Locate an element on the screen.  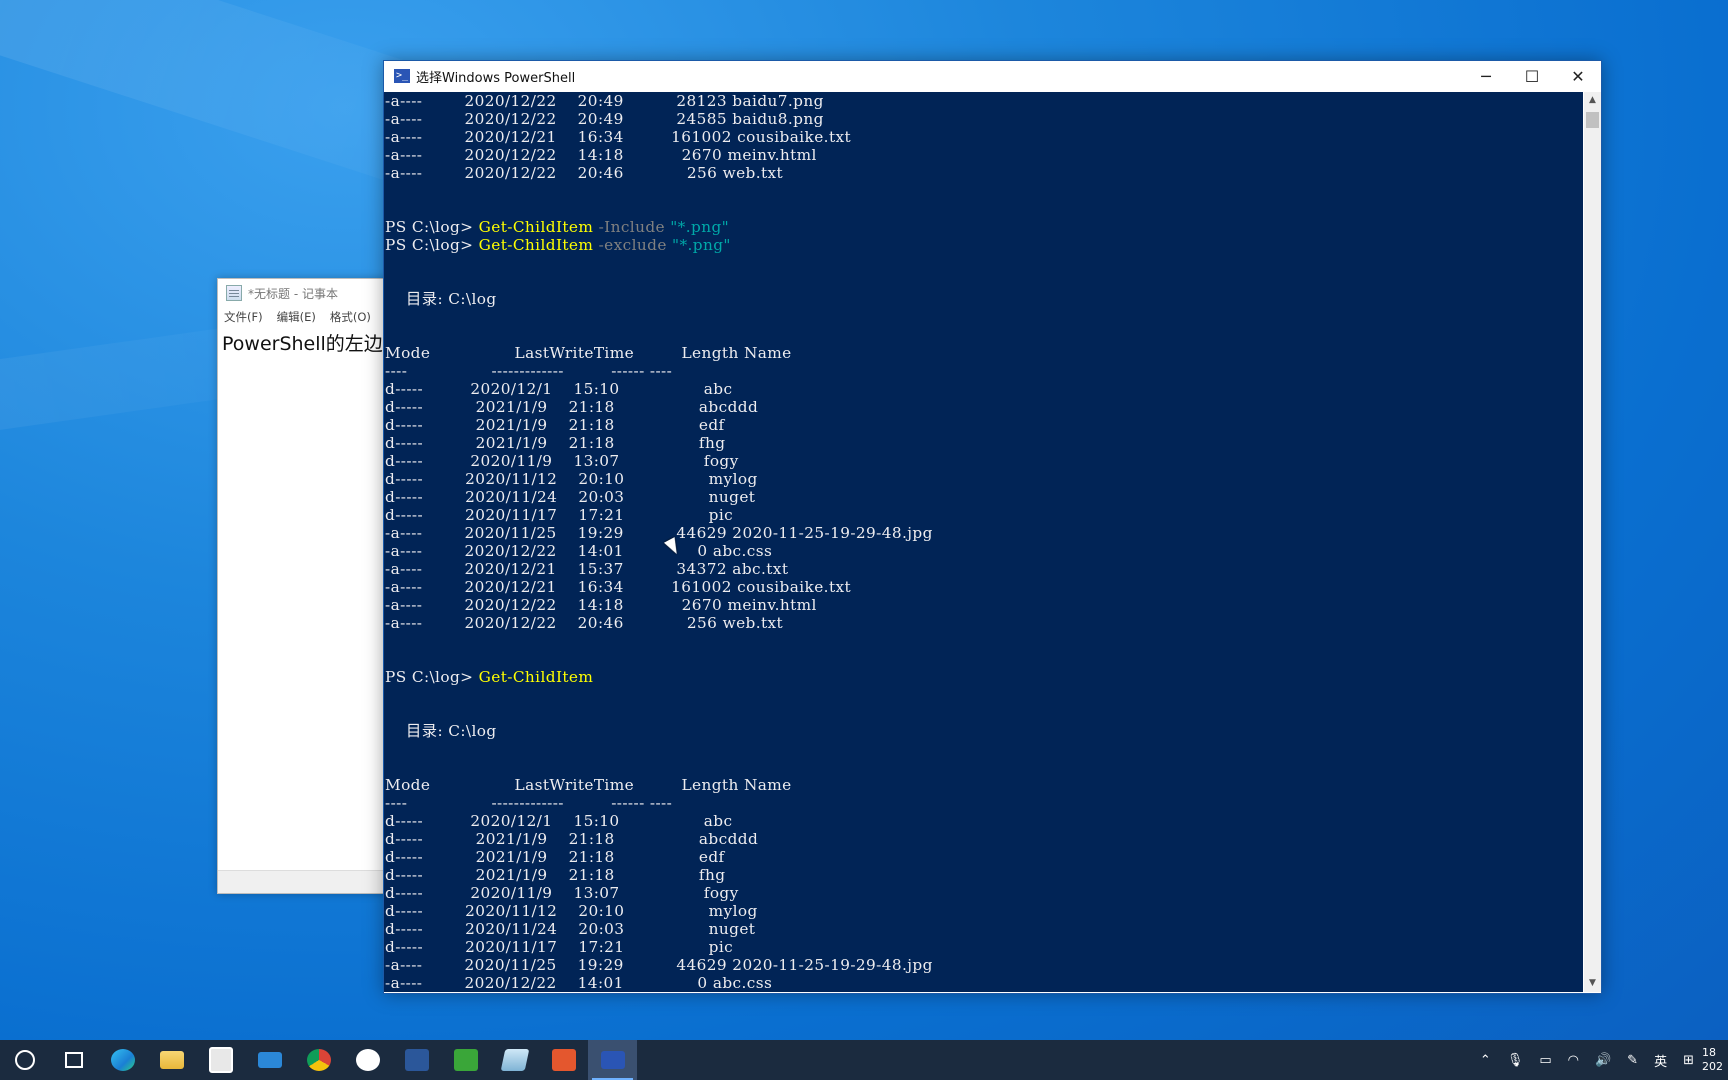
menu-edit: 编辑(E) is located at coordinates (296, 317).